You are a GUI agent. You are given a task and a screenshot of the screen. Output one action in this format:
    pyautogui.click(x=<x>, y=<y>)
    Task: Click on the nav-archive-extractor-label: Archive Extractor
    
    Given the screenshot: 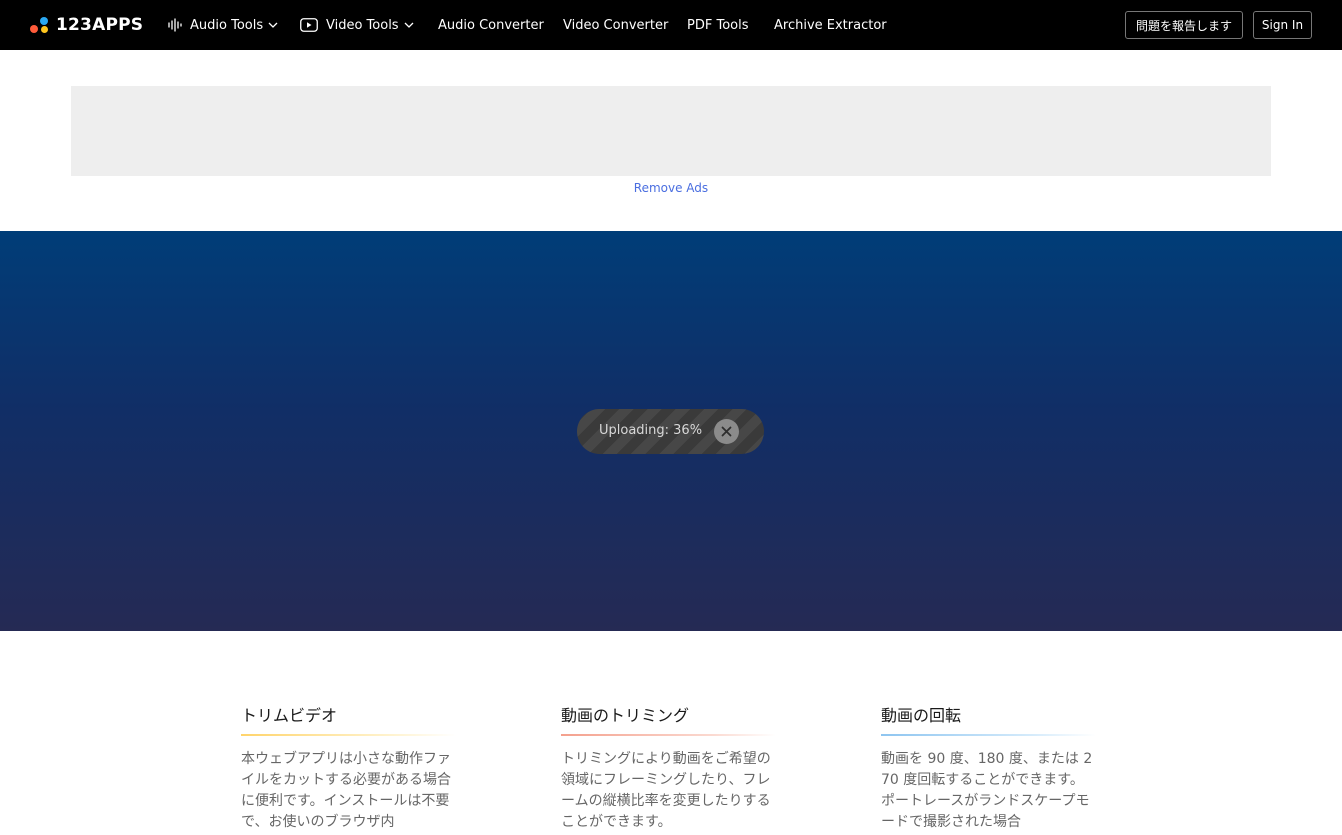 What is the action you would take?
    pyautogui.click(x=830, y=25)
    